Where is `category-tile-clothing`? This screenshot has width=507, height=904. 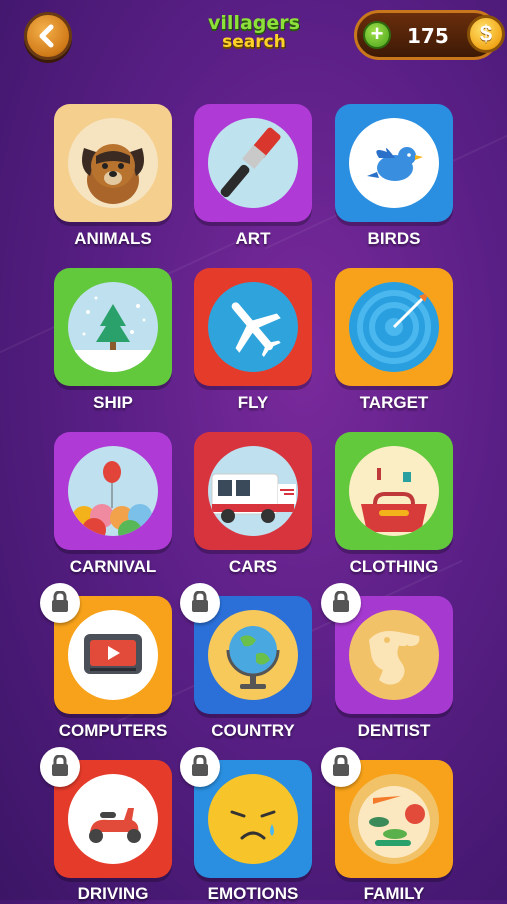 category-tile-clothing is located at coordinates (394, 491).